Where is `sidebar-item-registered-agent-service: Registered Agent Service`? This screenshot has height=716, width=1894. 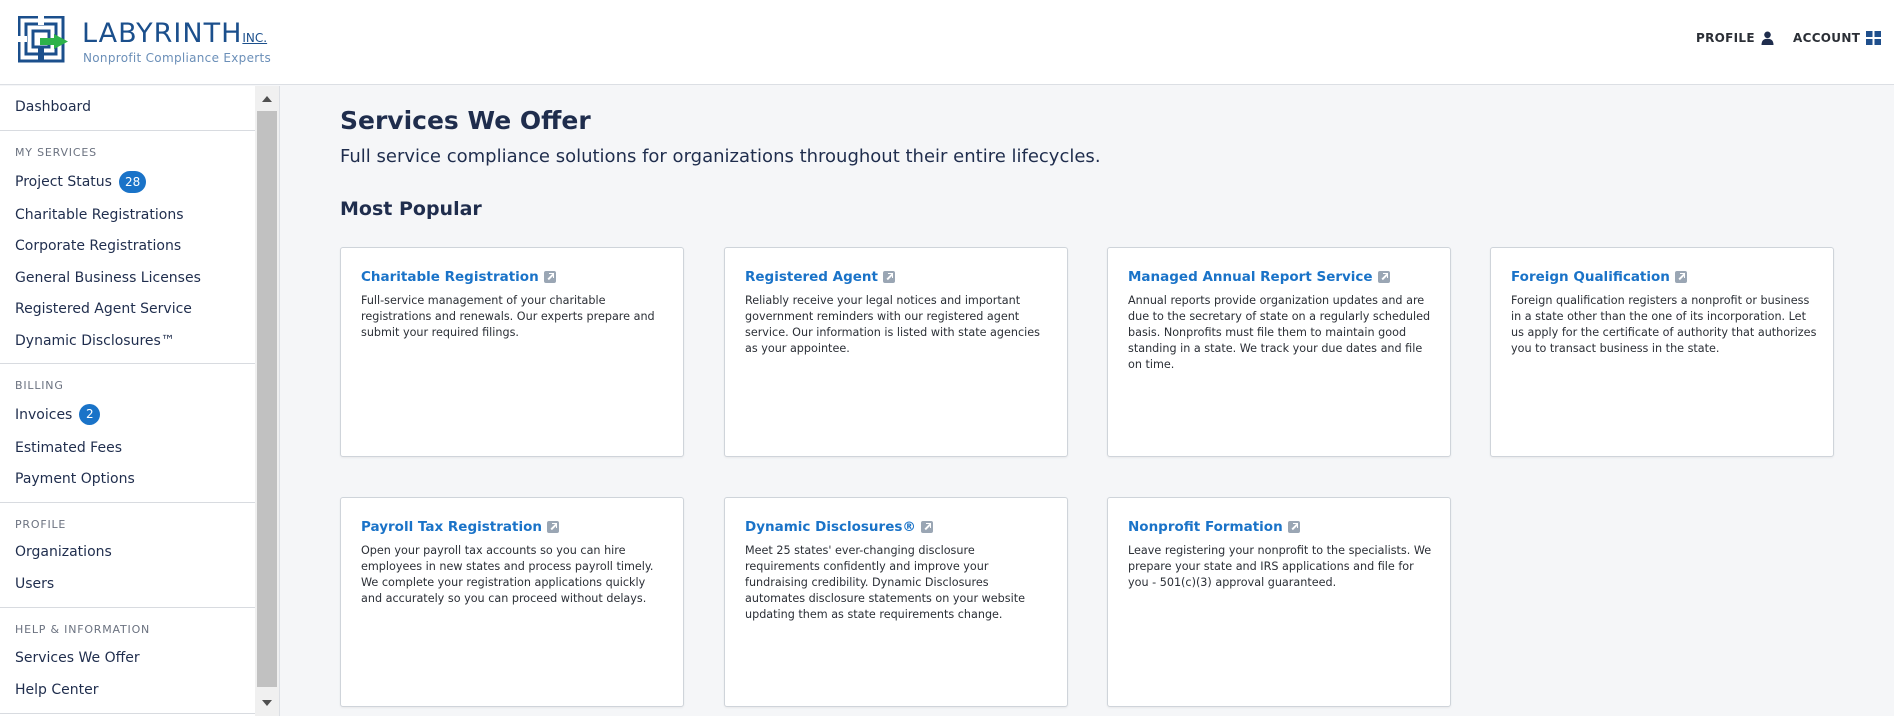
sidebar-item-registered-agent-service: Registered Agent Service is located at coordinates (103, 309).